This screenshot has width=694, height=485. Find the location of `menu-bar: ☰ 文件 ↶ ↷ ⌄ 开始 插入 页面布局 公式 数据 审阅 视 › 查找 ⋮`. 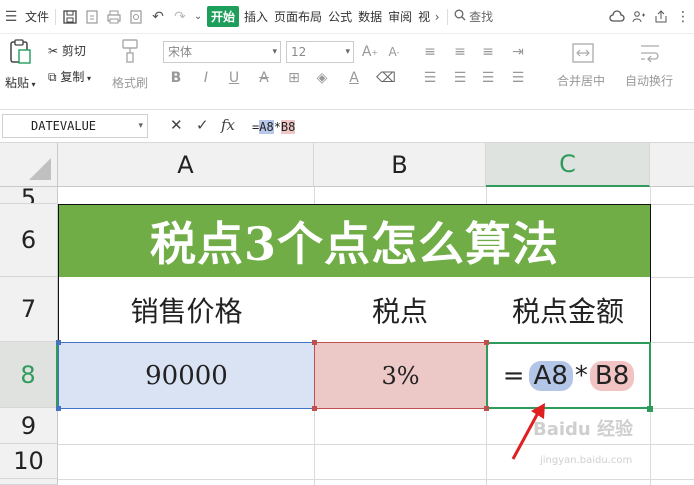

menu-bar: ☰ 文件 ↶ ↷ ⌄ 开始 插入 页面布局 公式 数据 审阅 视 › 查找 ⋮ is located at coordinates (347, 17).